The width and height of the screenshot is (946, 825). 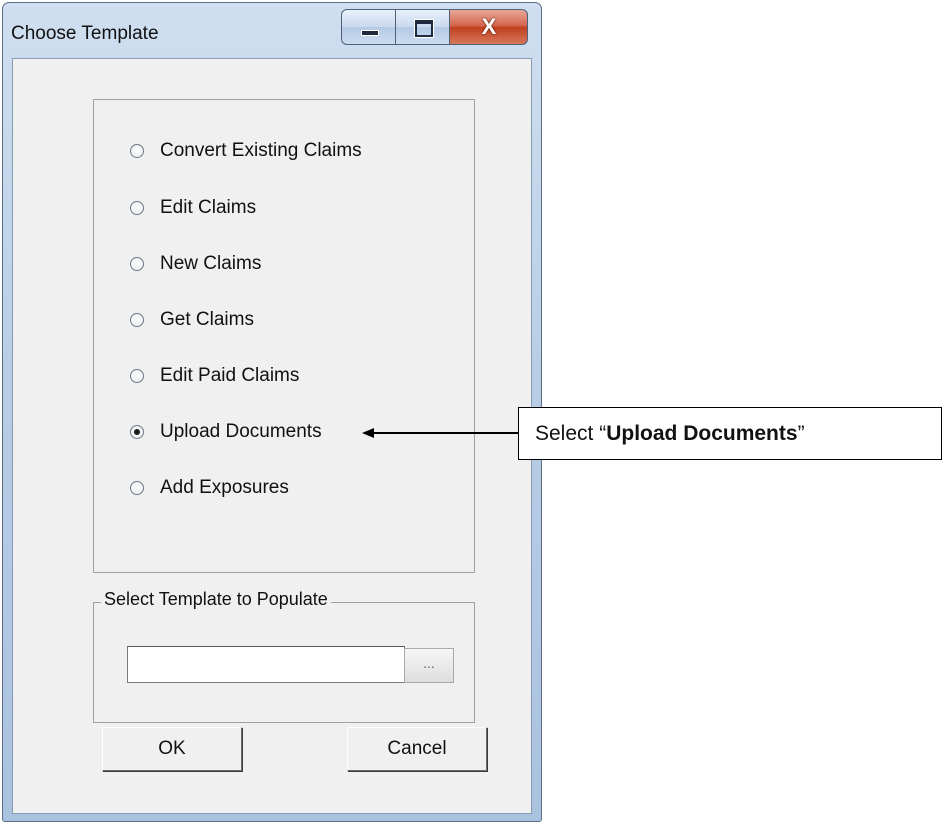 I want to click on instruction-callout: Select “Upload Documents”, so click(x=730, y=433).